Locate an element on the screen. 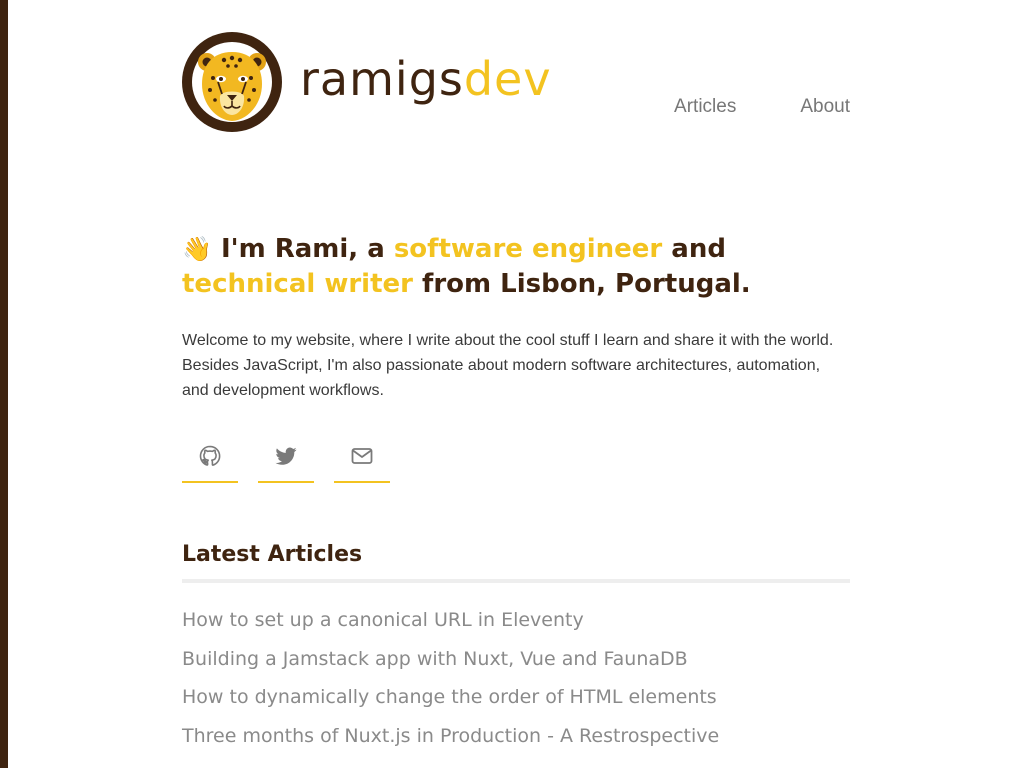 The height and width of the screenshot is (768, 1024). social-links is located at coordinates (286, 456).